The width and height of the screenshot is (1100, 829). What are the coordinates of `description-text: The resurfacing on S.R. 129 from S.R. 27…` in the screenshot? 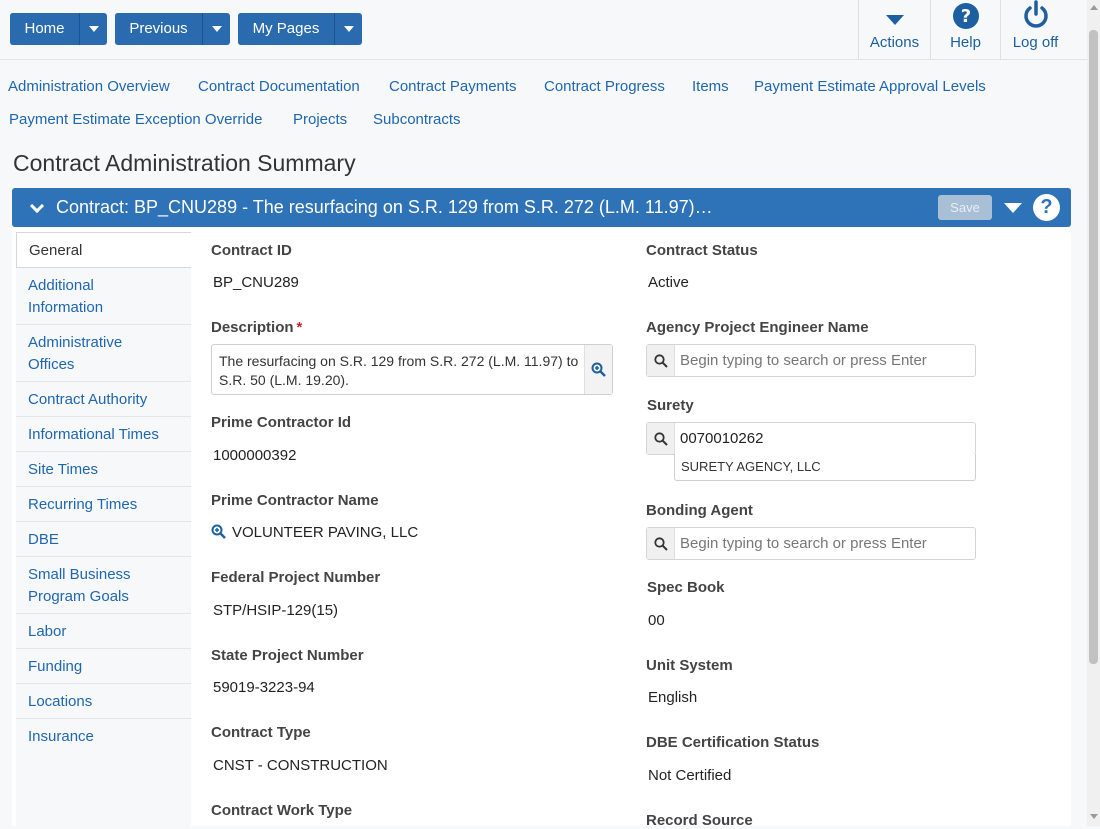 It's located at (399, 371).